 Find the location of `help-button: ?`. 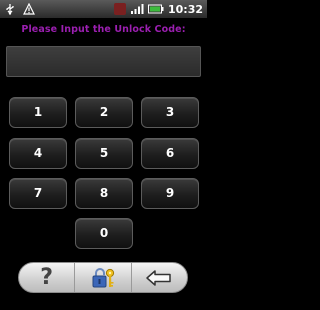

help-button: ? is located at coordinates (46, 277).